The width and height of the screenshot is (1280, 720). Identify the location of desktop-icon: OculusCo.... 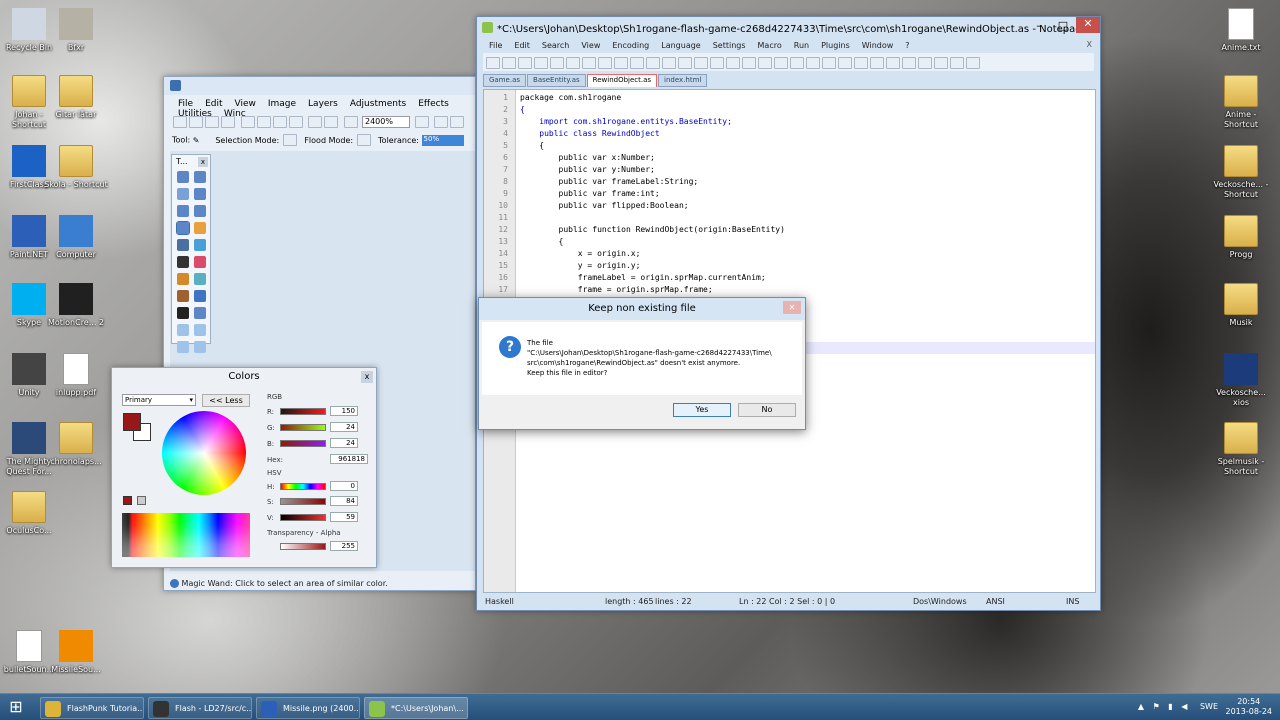
(30, 513).